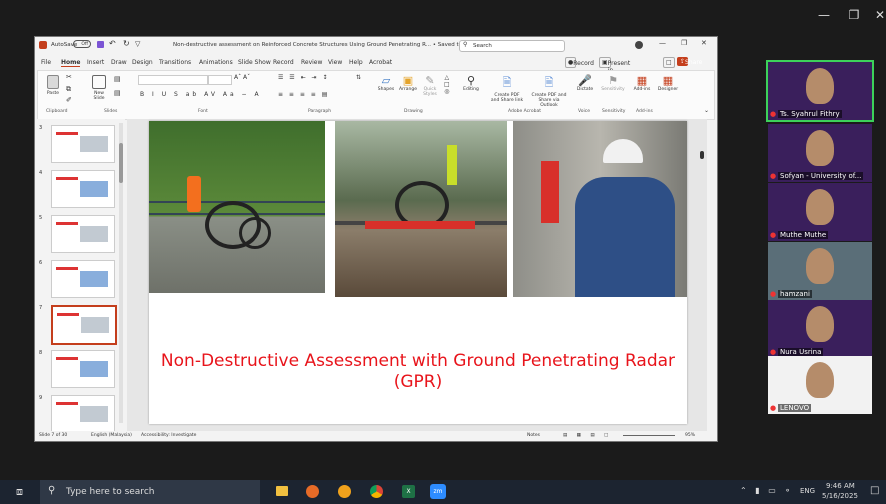 The height and width of the screenshot is (504, 886). I want to click on autosave-toggle: Off, so click(82, 44).